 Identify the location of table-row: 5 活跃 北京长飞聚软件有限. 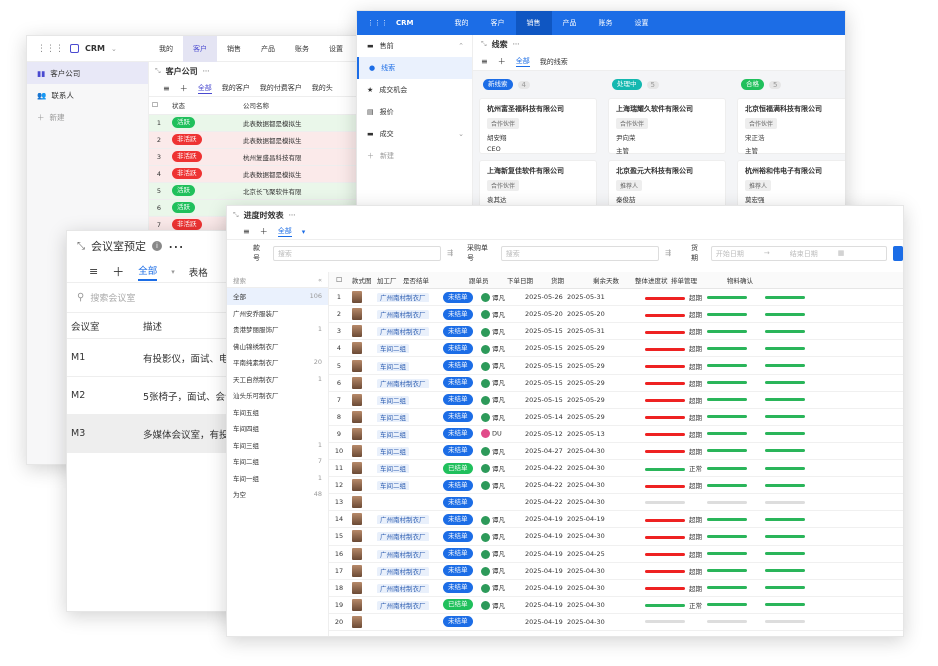
(257, 191).